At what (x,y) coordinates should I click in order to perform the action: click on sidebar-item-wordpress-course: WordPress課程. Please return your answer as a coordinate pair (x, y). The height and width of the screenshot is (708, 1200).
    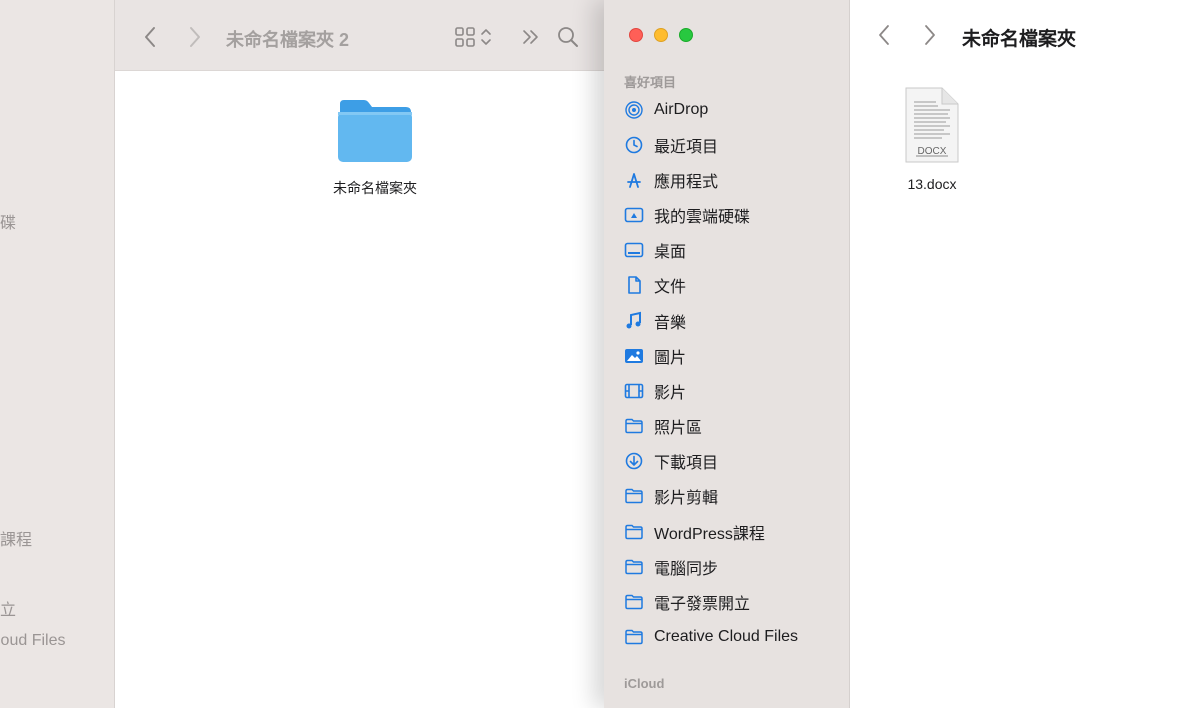
    Looking at the image, I should click on (734, 532).